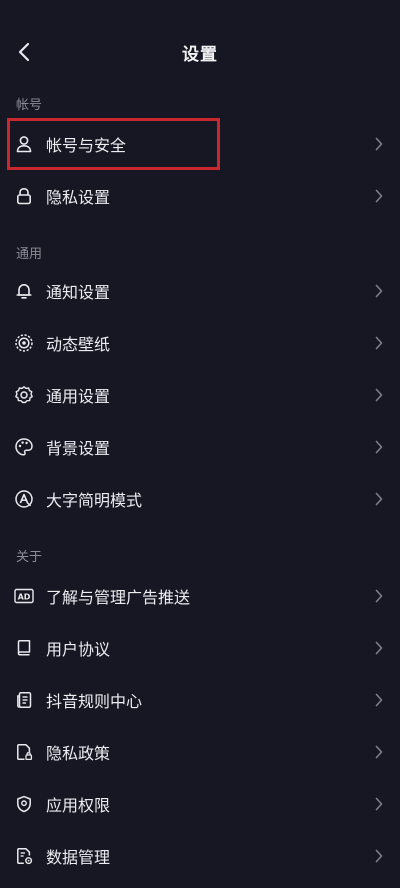 The image size is (400, 888). I want to click on lock-icon, so click(24, 196).